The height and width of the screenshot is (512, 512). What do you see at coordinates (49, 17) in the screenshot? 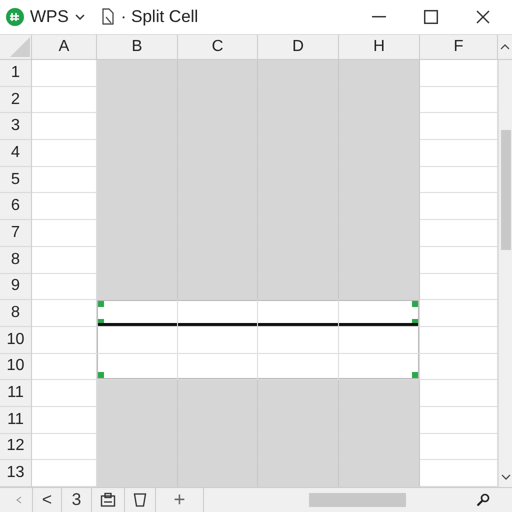
I see `app-name: WPS` at bounding box center [49, 17].